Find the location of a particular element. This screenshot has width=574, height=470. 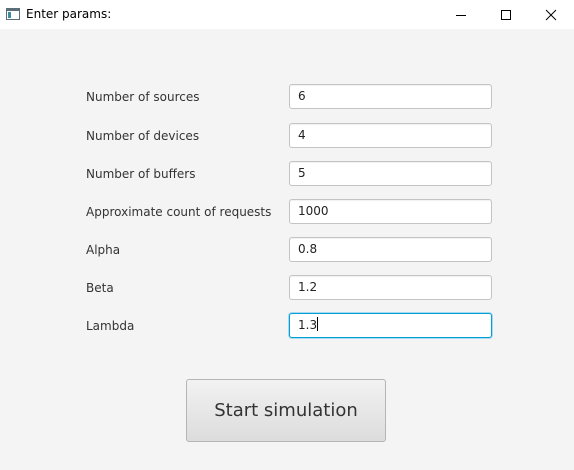

close-button is located at coordinates (551, 14).